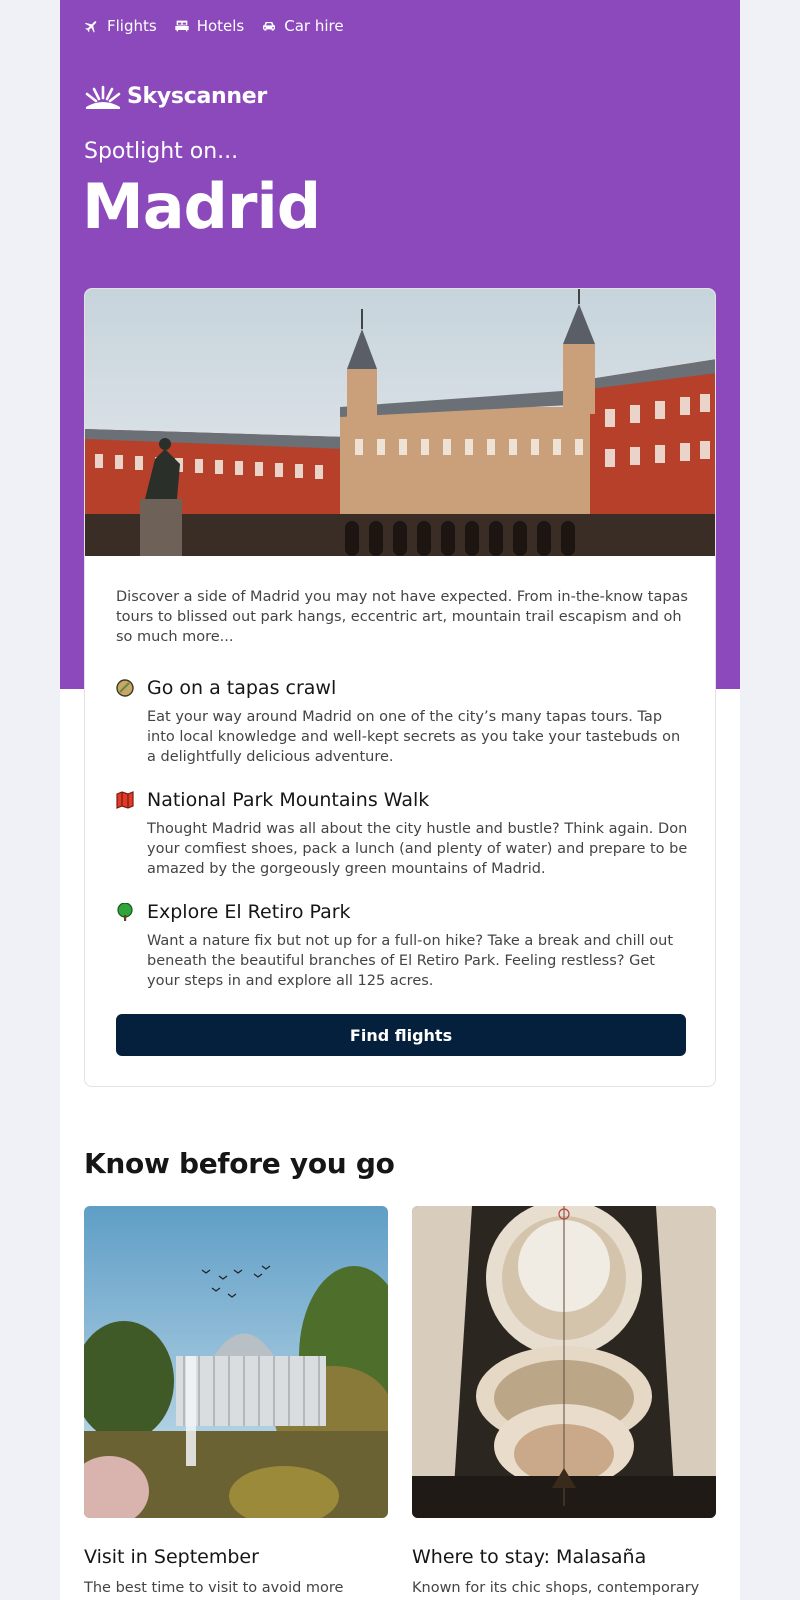 This screenshot has height=1600, width=800. I want to click on top-nav: Flights Hotels Car hire, so click(214, 26).